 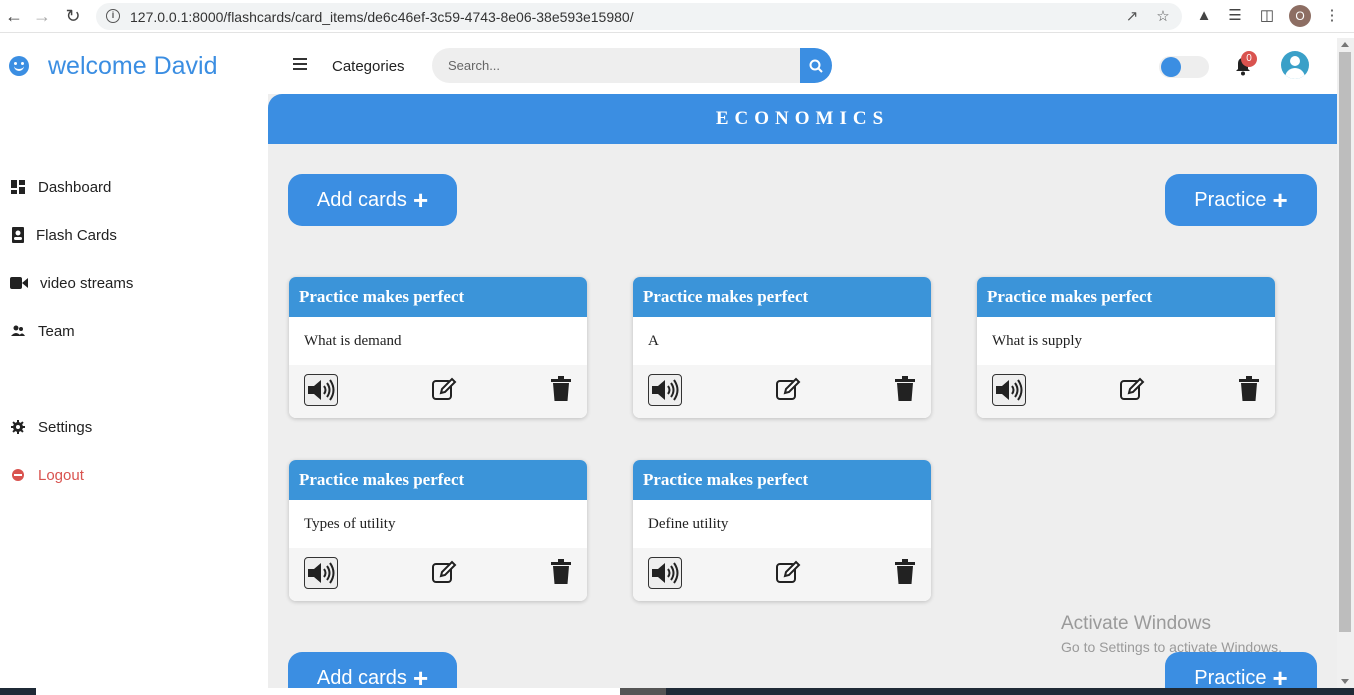 What do you see at coordinates (438, 341) in the screenshot?
I see `card-question: What is demand` at bounding box center [438, 341].